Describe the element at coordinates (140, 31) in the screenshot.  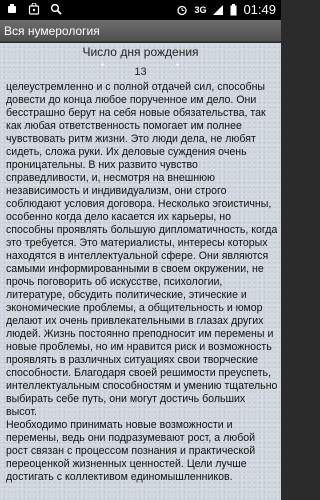
I see `app-title-bar: Вся нумерология` at that location.